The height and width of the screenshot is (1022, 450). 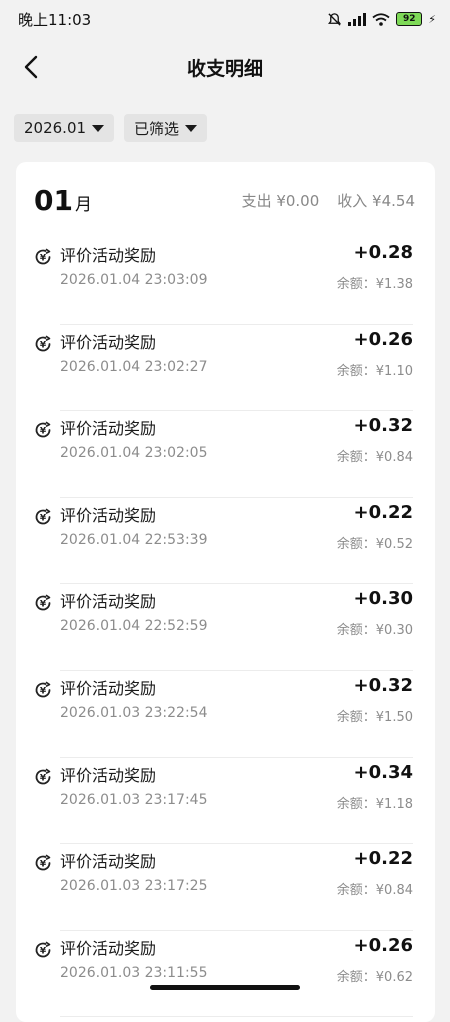 What do you see at coordinates (225, 987) in the screenshot?
I see `home-indicator` at bounding box center [225, 987].